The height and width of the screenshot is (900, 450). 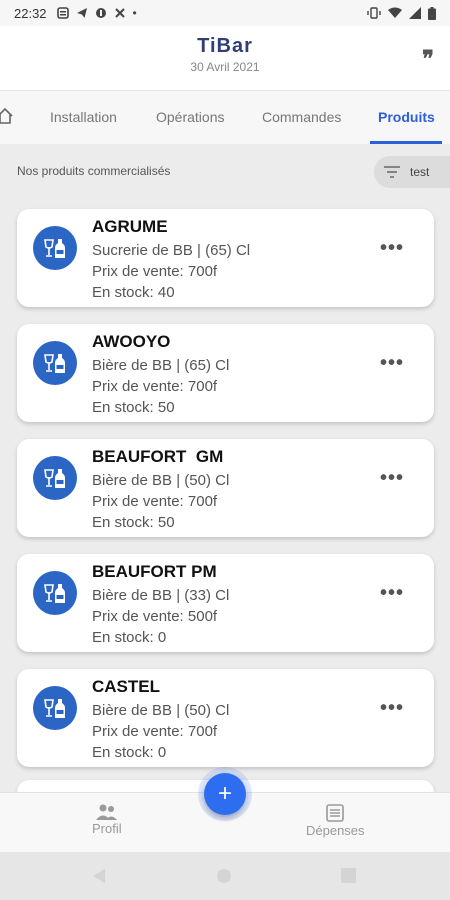 What do you see at coordinates (420, 172) in the screenshot?
I see `filter-label: test` at bounding box center [420, 172].